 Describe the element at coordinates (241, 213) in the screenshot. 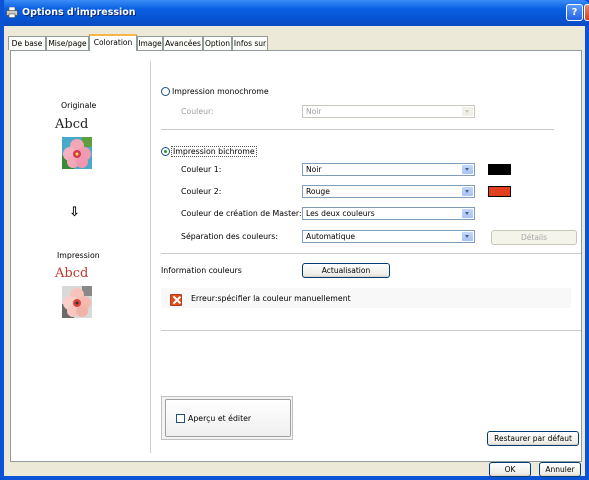

I see `master-label: Couleur de création de Master:` at that location.